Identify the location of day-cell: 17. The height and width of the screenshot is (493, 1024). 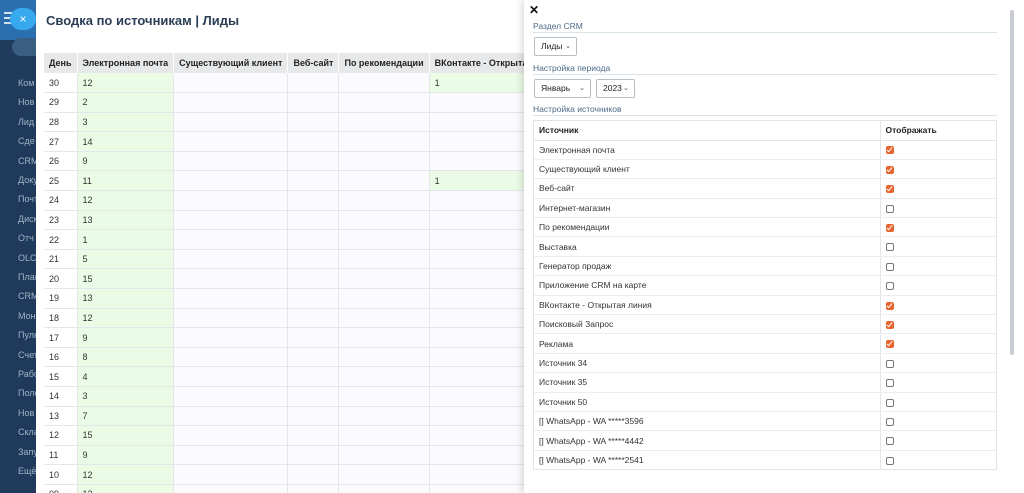
(61, 337).